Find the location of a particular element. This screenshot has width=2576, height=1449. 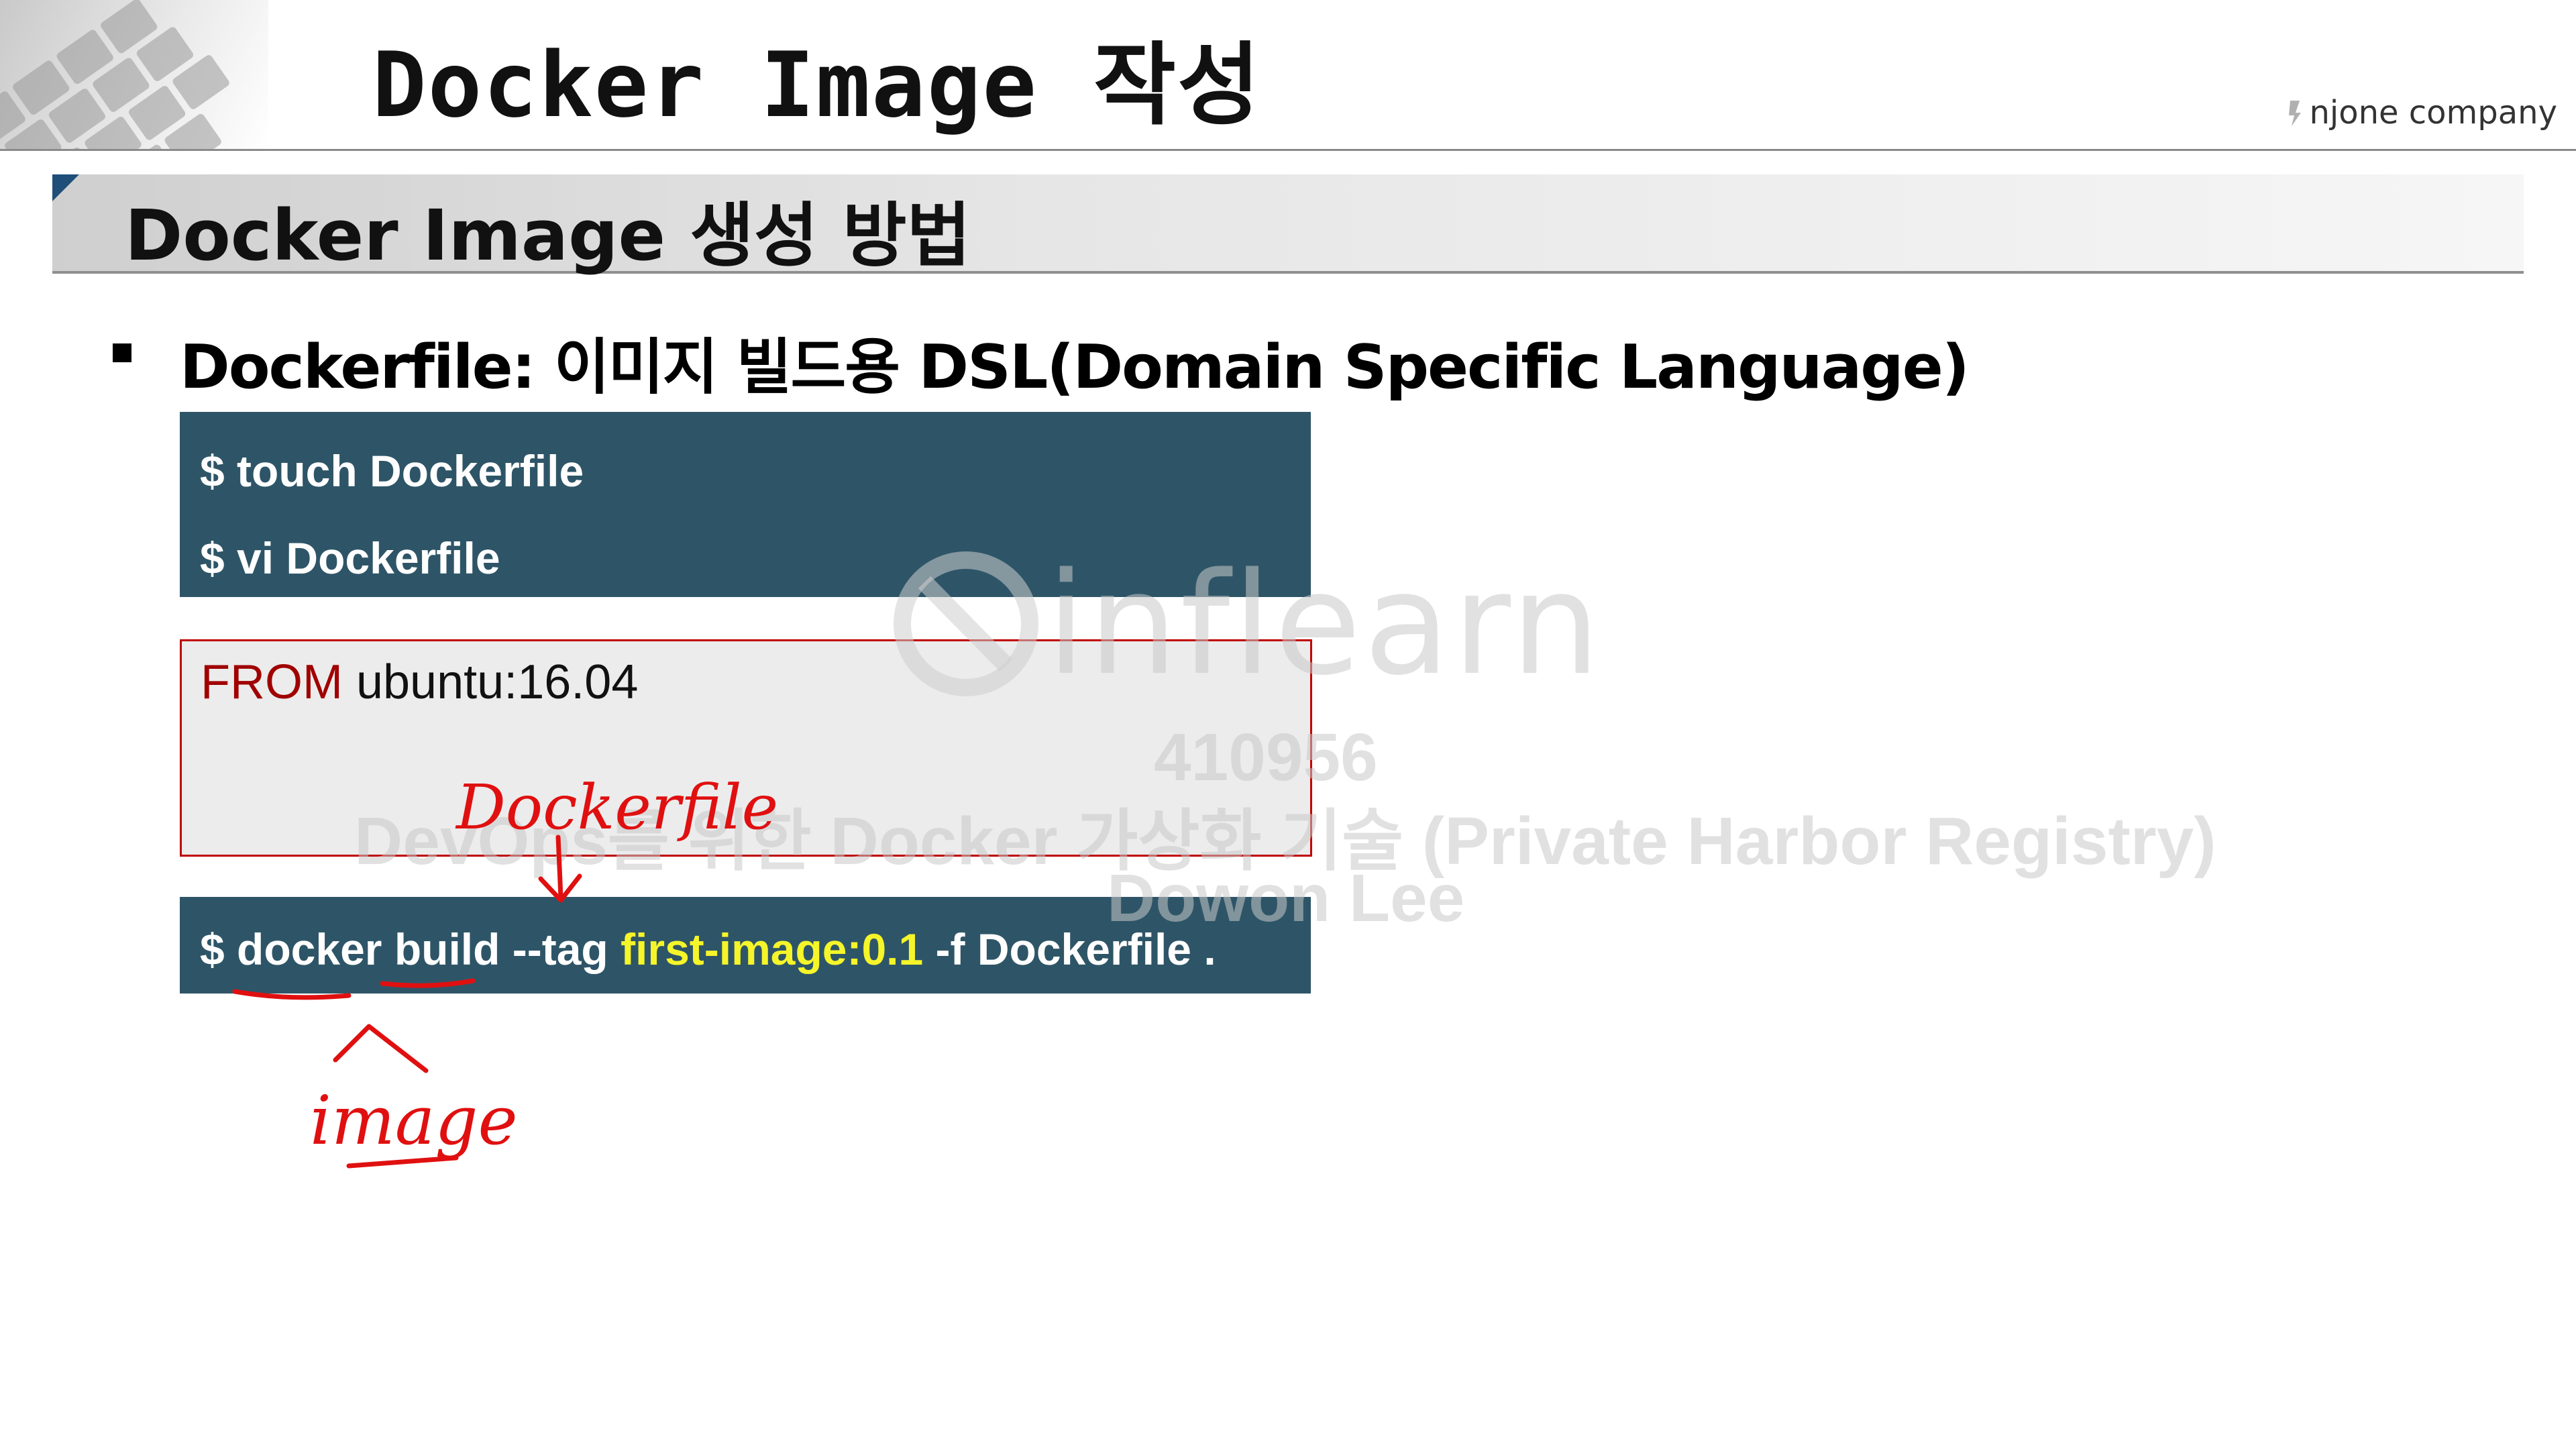

annotation-dockerfile-note: Dockerfile is located at coordinates (617, 807).